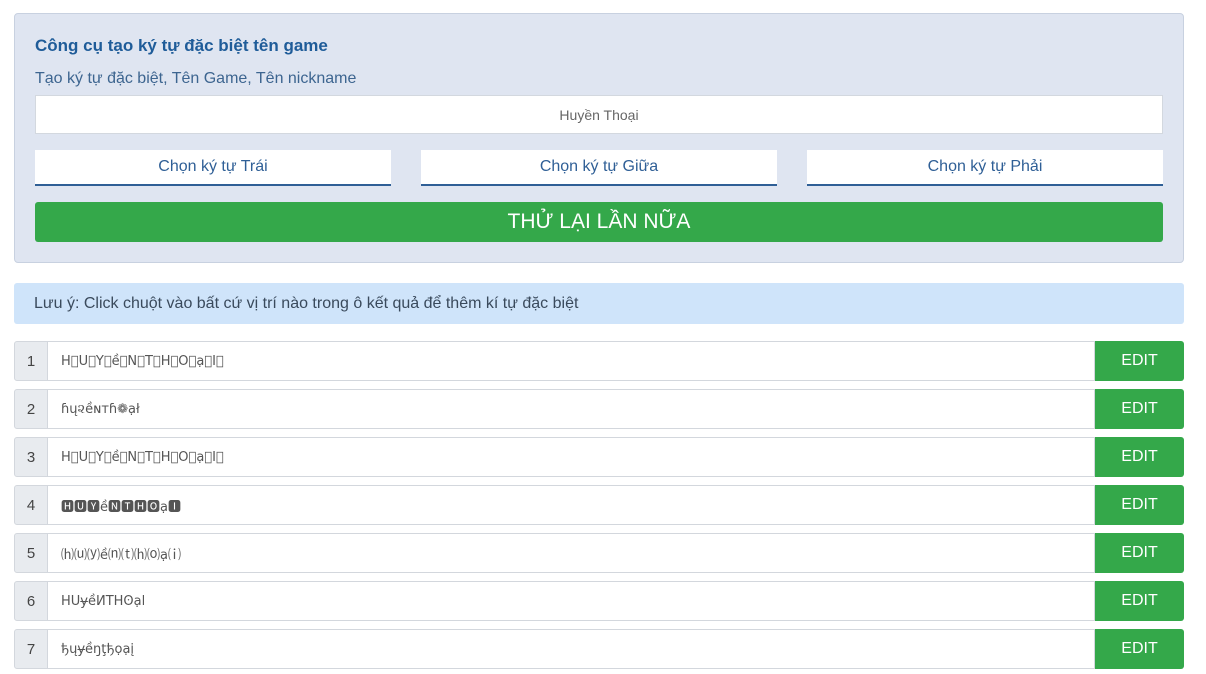  Describe the element at coordinates (985, 168) in the screenshot. I see `select-right-char: Chọn ký tự Phải` at that location.